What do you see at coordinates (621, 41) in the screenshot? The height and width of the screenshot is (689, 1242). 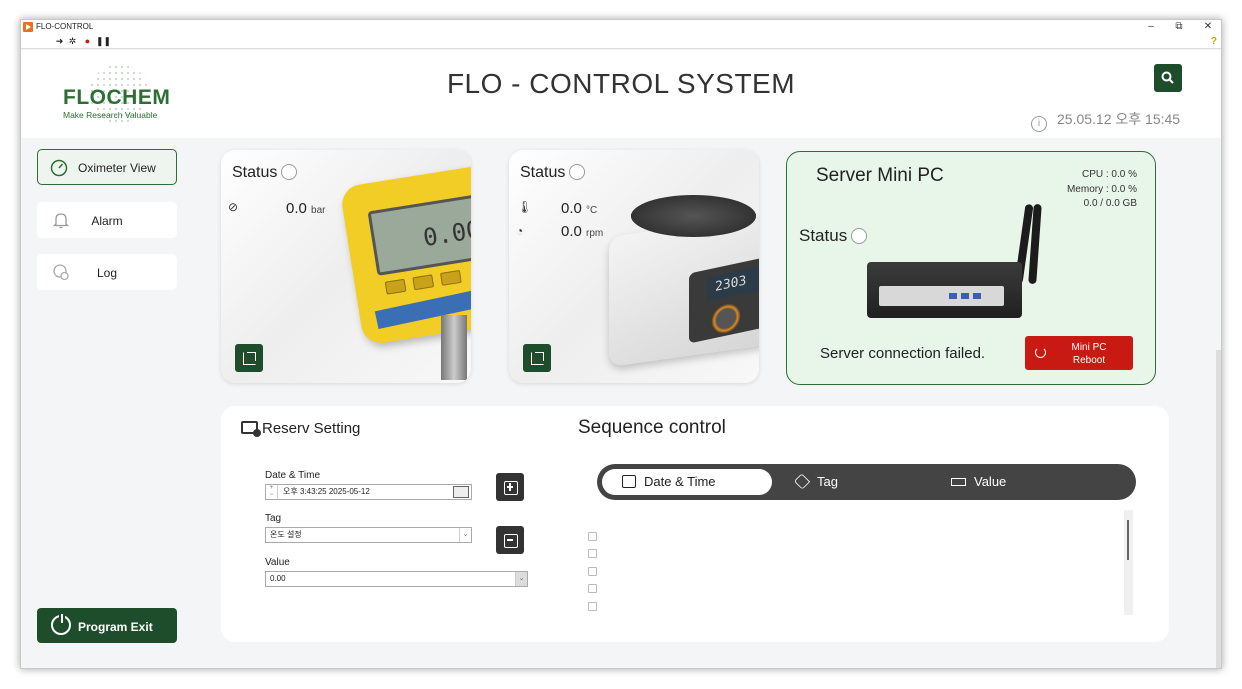 I see `debug-toolbar: ➜ ✲ ● ❚❚ ?` at bounding box center [621, 41].